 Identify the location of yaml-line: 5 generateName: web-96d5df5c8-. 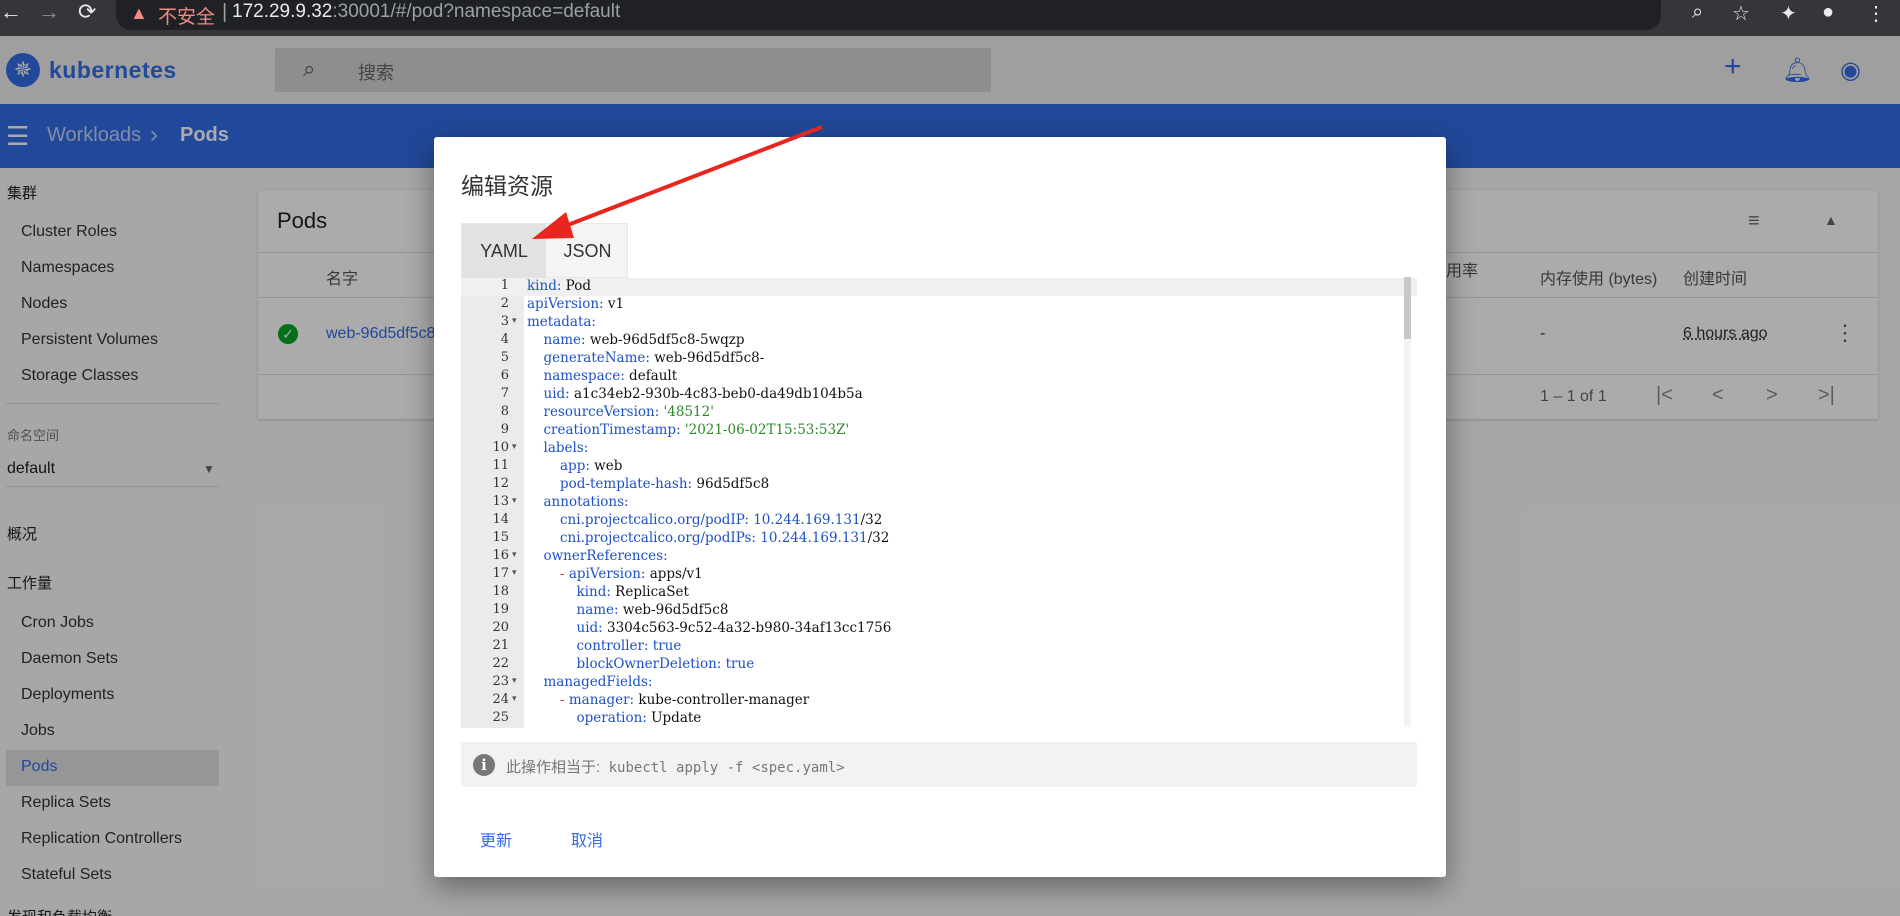
(939, 359).